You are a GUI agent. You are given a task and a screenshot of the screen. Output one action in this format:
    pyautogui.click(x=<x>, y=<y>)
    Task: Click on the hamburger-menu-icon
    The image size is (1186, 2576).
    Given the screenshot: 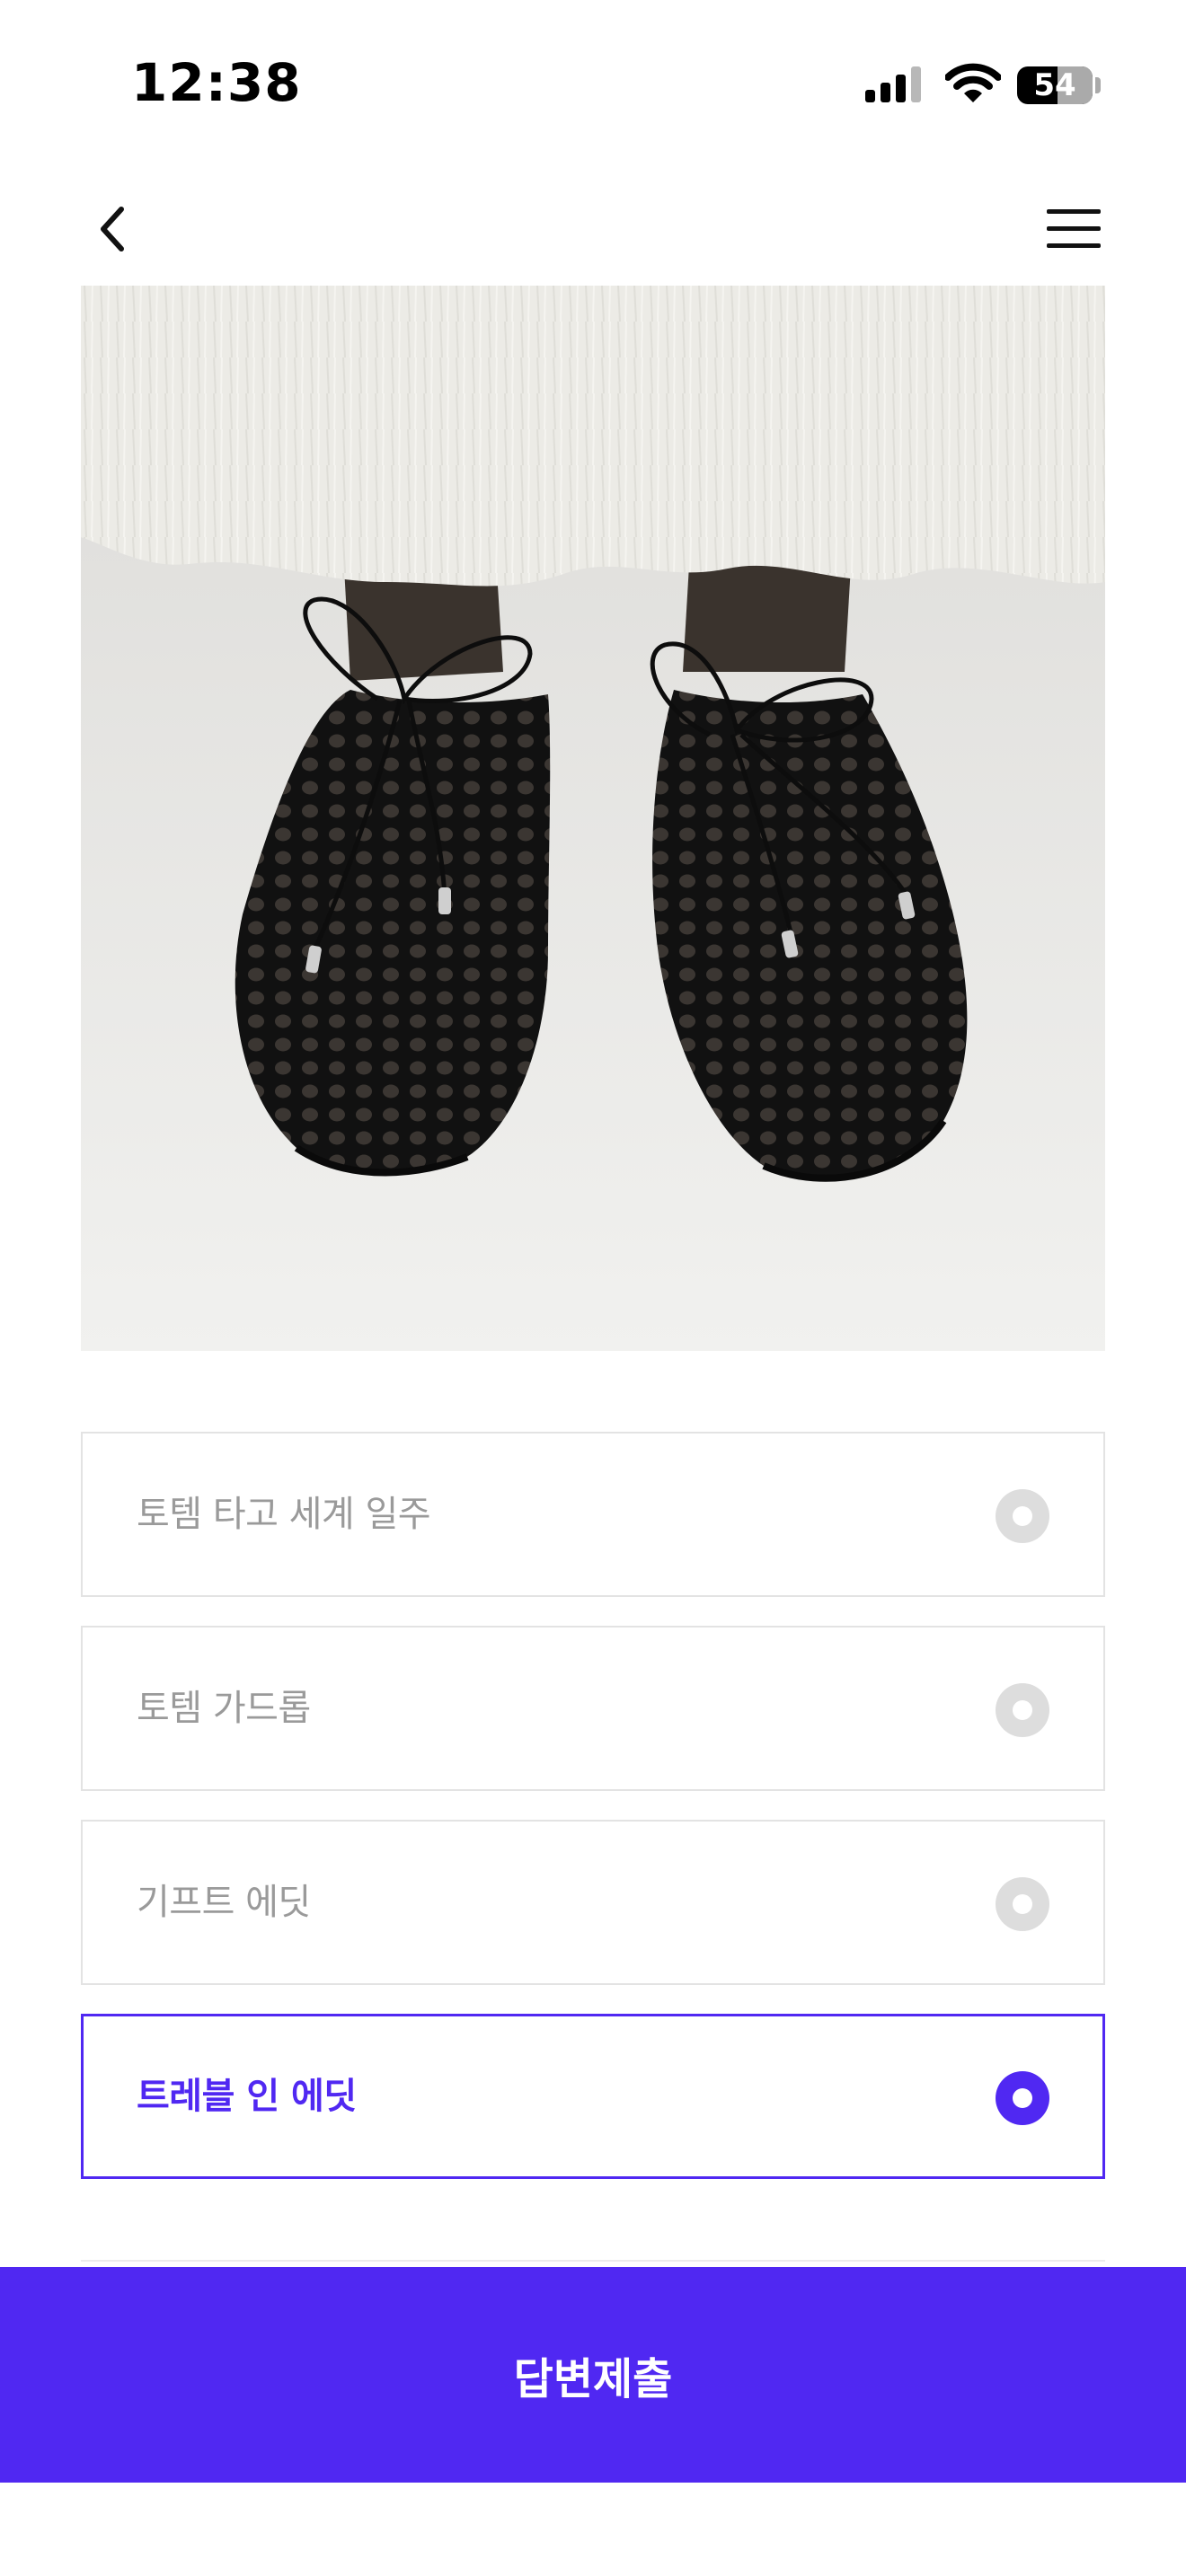 What is the action you would take?
    pyautogui.click(x=1074, y=228)
    